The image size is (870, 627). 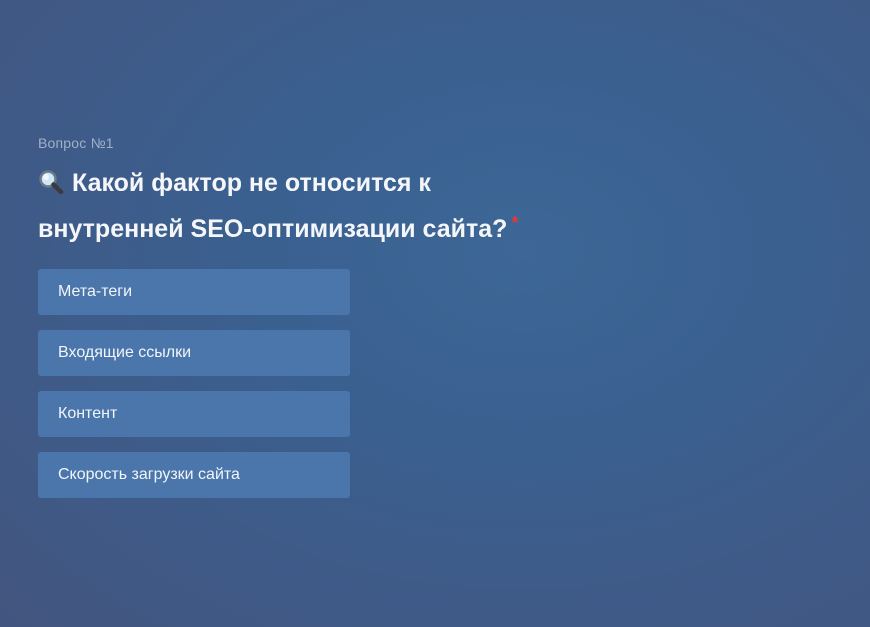 I want to click on answer-option-content: Контент, so click(x=194, y=414).